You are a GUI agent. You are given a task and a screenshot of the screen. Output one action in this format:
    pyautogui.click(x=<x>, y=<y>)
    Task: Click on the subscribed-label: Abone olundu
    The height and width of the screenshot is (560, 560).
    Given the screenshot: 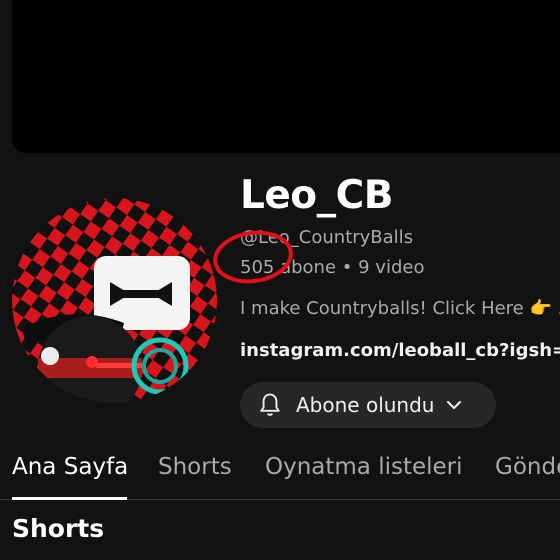 What is the action you would take?
    pyautogui.click(x=365, y=405)
    